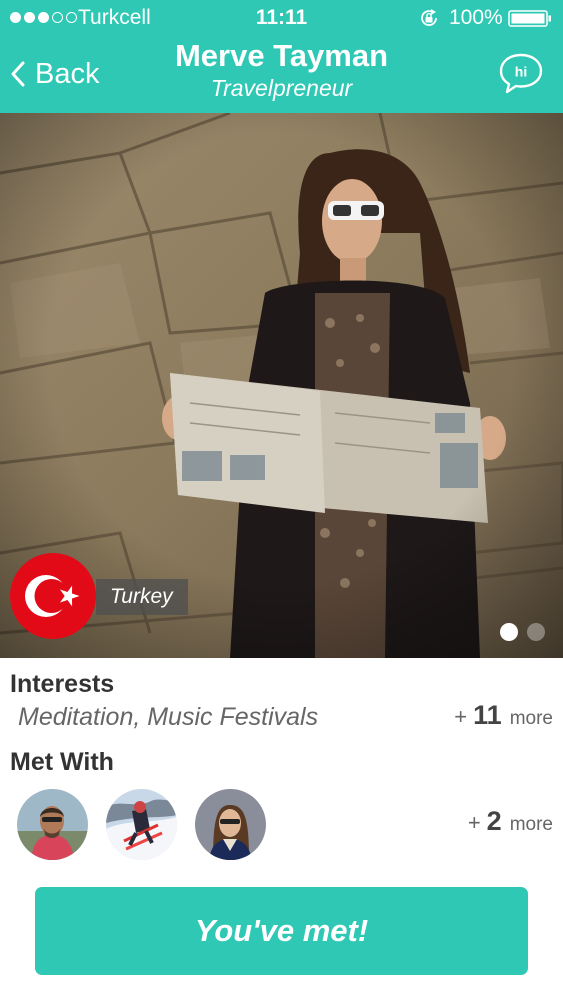 The image size is (563, 1000). What do you see at coordinates (168, 717) in the screenshot?
I see `interests-list: Meditation, Music Festivals` at bounding box center [168, 717].